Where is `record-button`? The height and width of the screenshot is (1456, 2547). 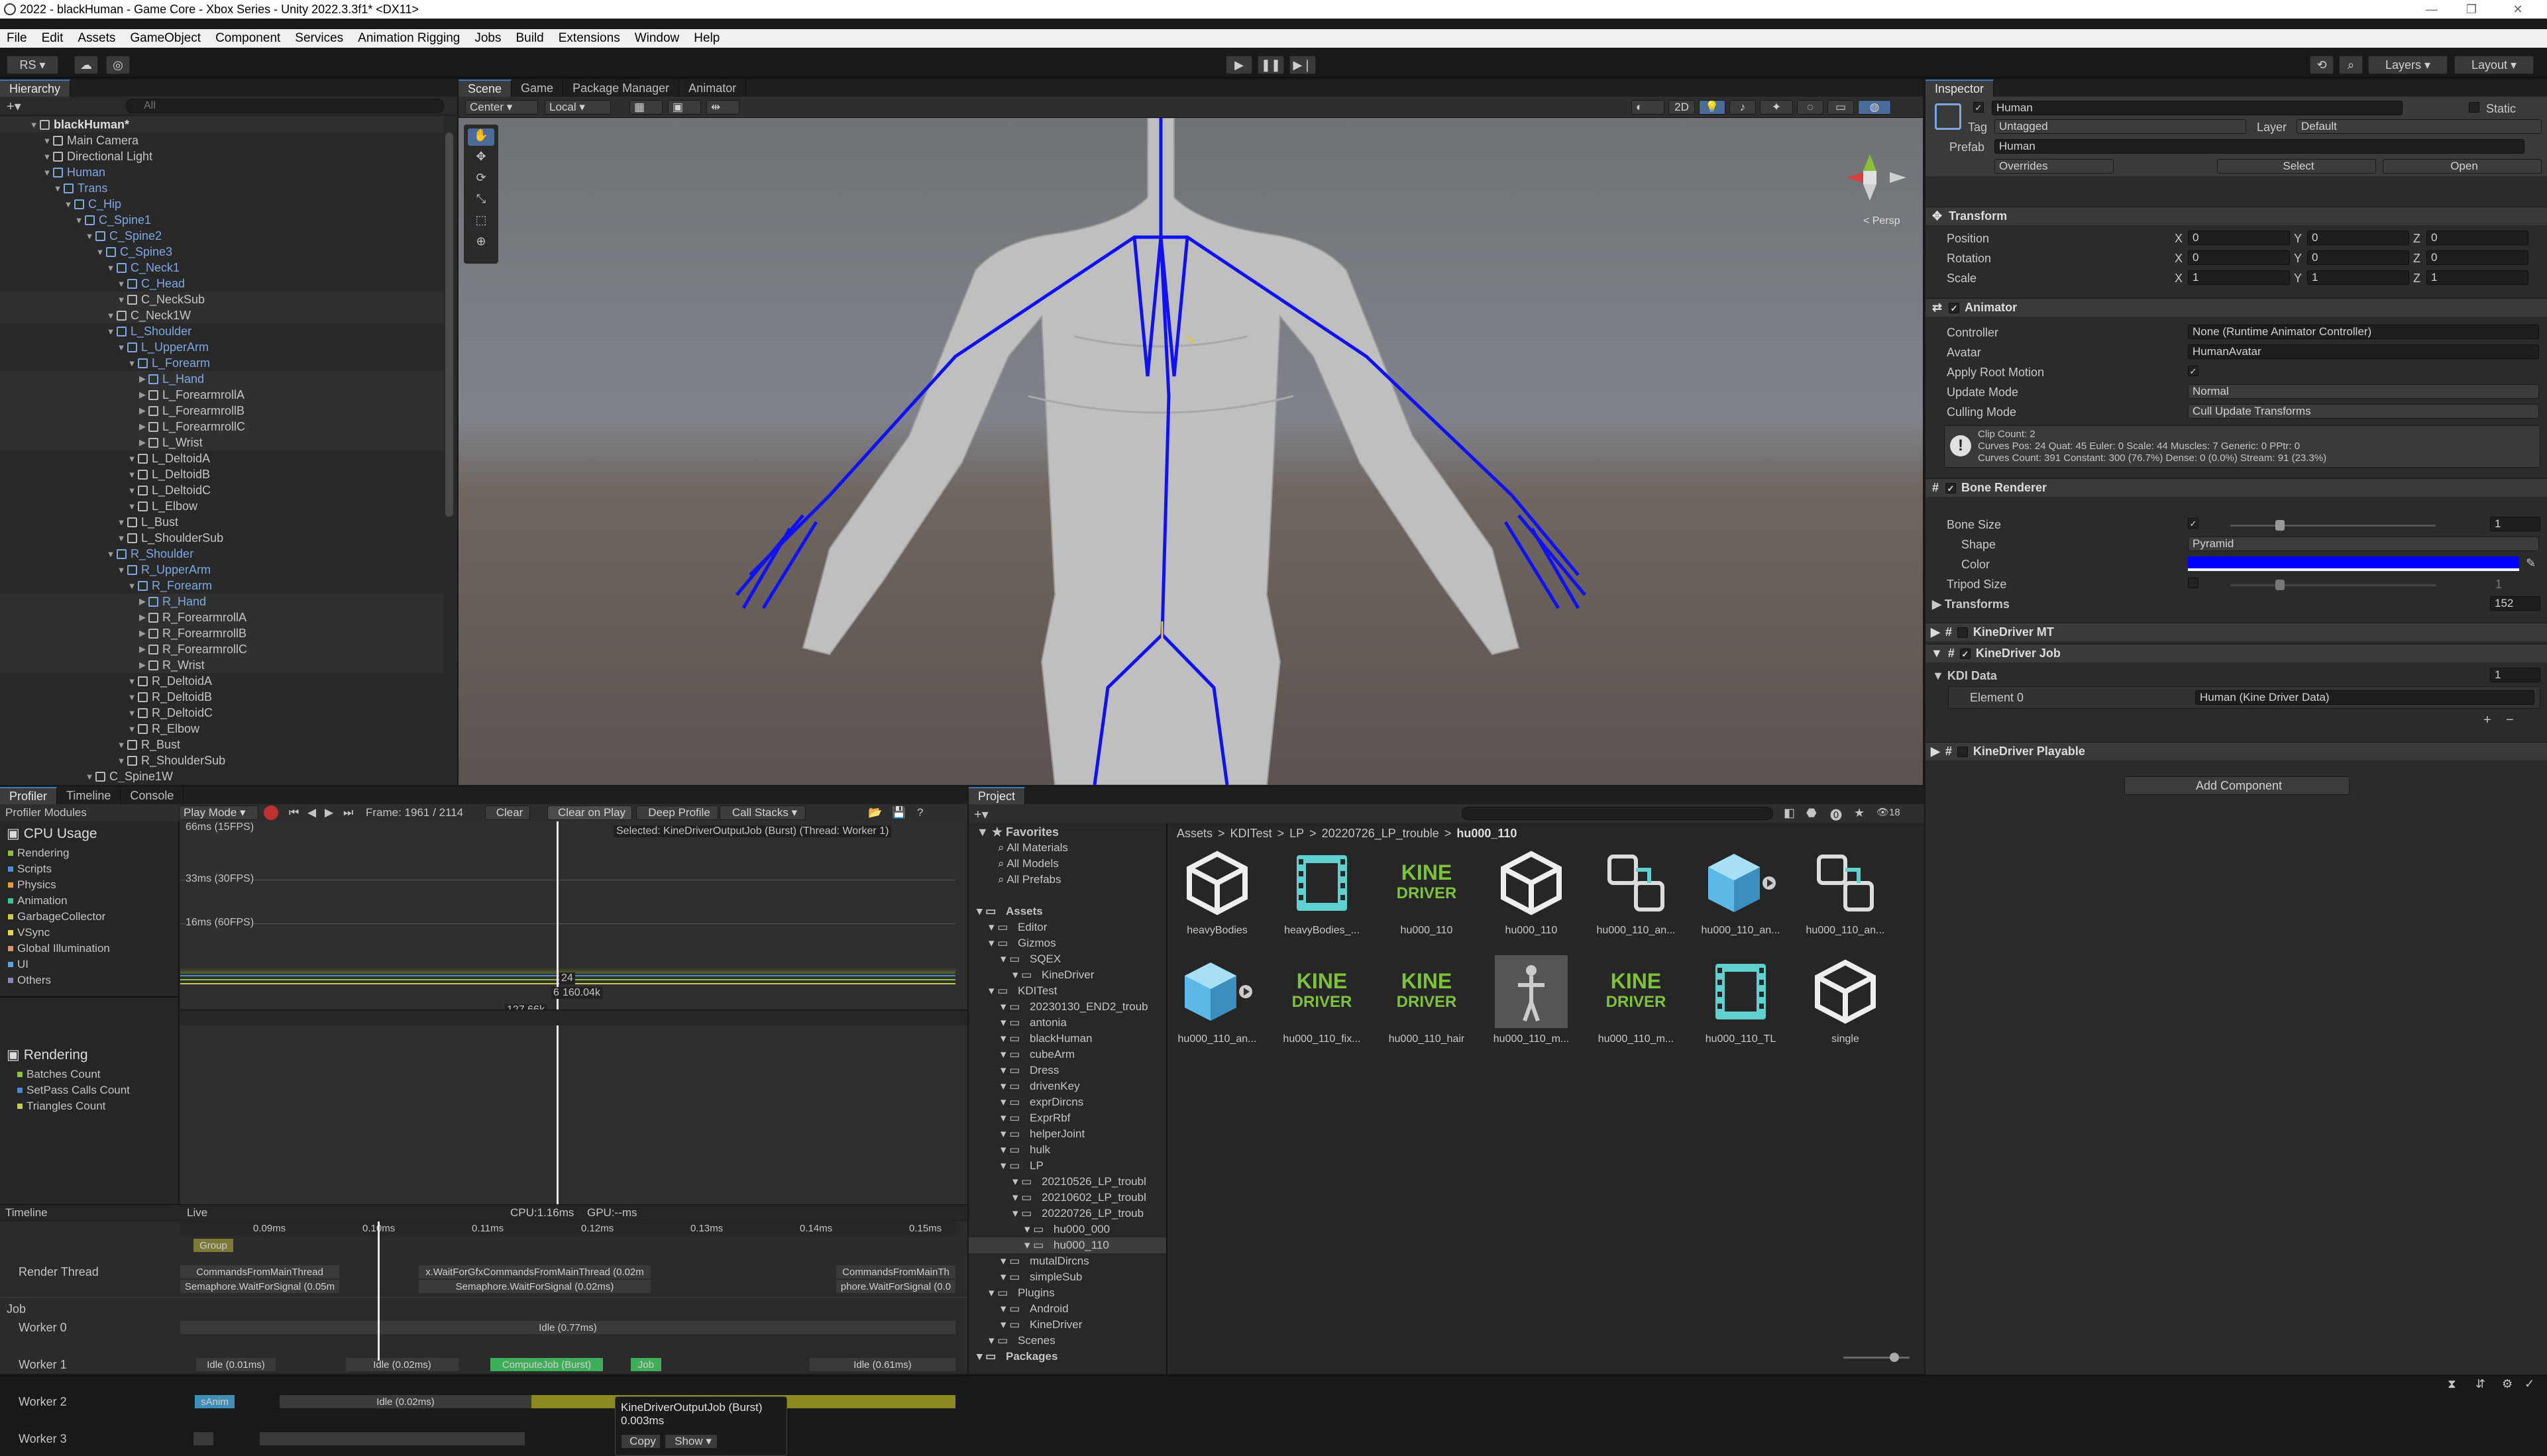
record-button is located at coordinates (271, 813).